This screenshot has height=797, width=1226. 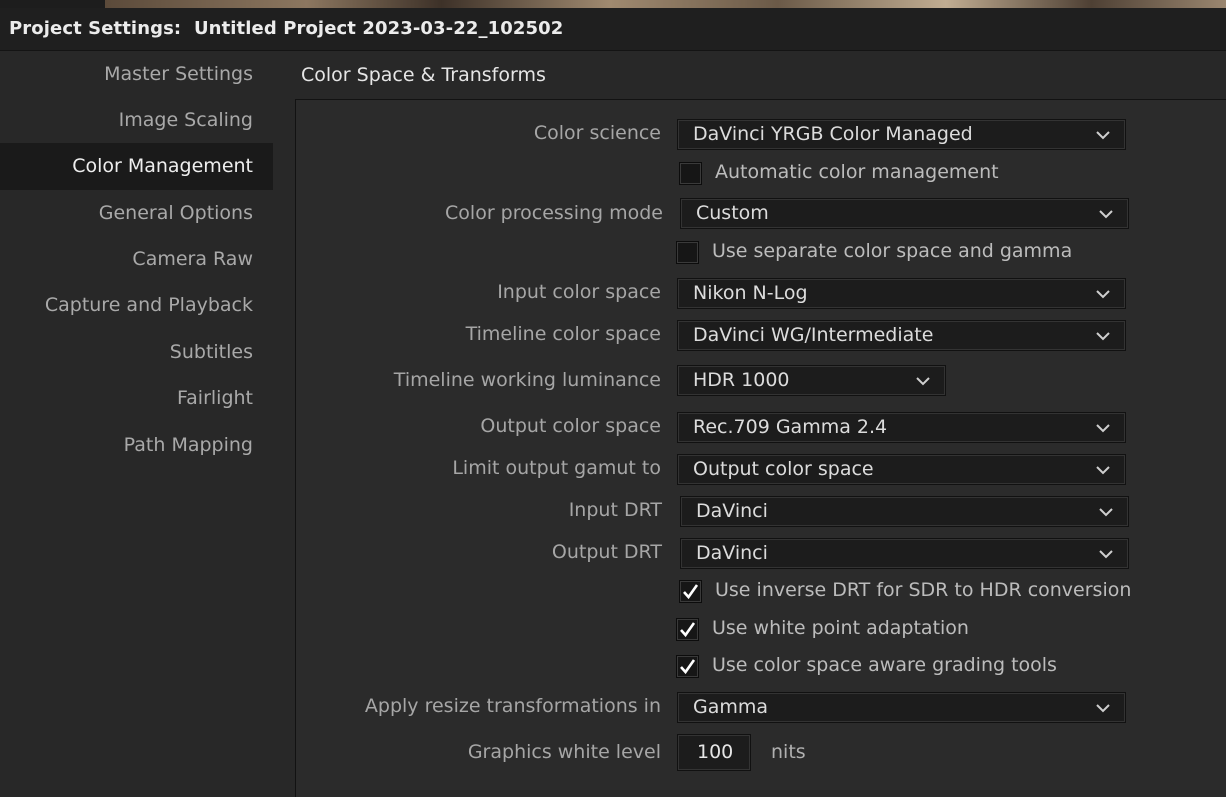 I want to click on resize-transform-dropdown: Gamma, so click(x=901, y=707).